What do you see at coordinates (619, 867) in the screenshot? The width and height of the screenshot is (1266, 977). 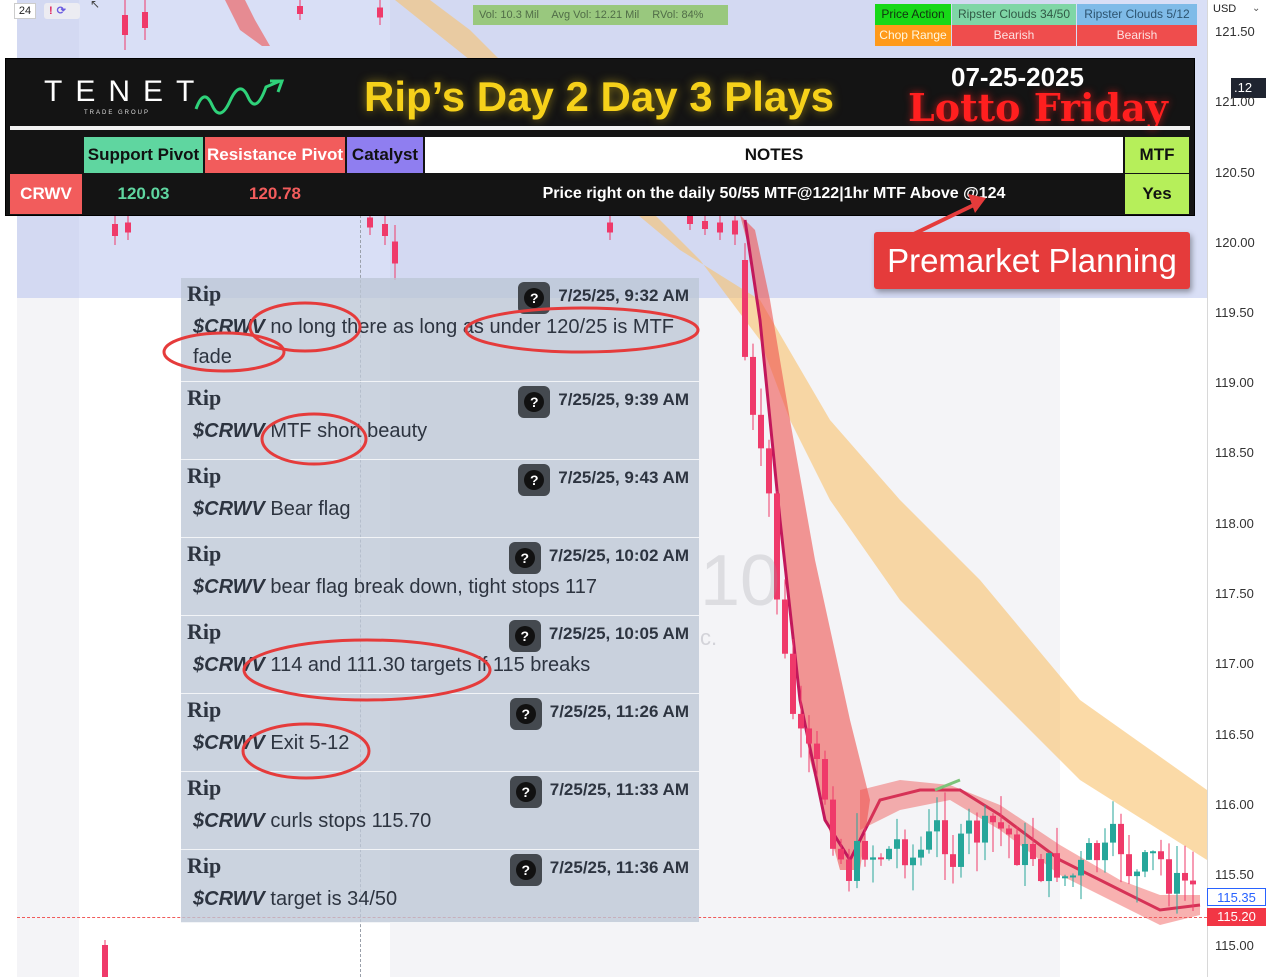 I see `message-timestamp: 7/25/25, 11:36 AM` at bounding box center [619, 867].